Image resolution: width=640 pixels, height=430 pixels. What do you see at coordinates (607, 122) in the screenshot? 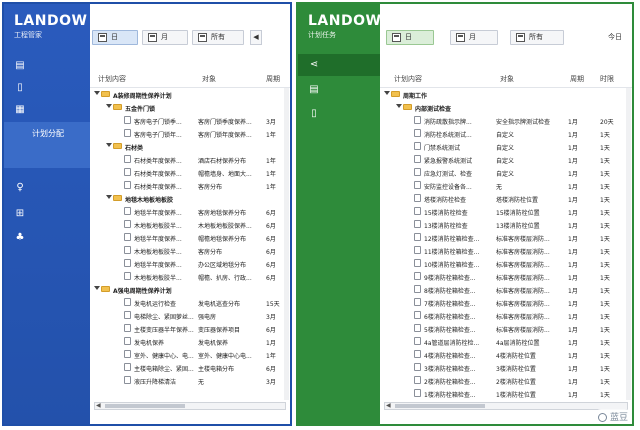
I see `row-time-limit: 20天` at bounding box center [607, 122].